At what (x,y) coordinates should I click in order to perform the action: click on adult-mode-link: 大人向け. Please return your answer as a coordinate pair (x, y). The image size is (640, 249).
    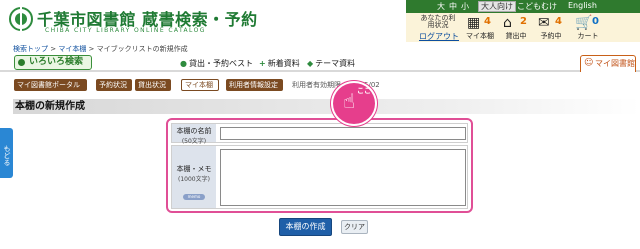
    Looking at the image, I should click on (497, 6).